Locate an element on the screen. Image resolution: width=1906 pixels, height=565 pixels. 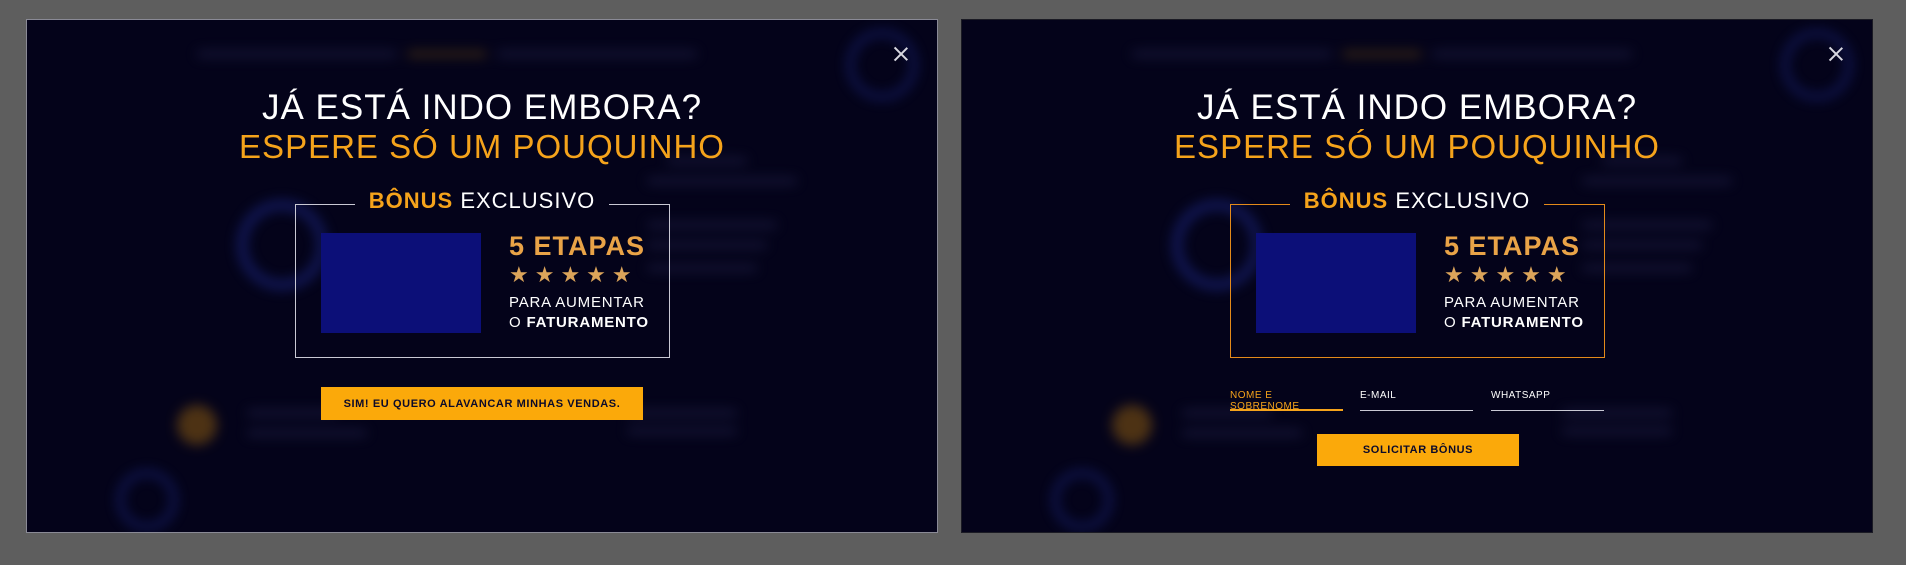
name-field: NOME E SOBRENOME is located at coordinates (1286, 399).